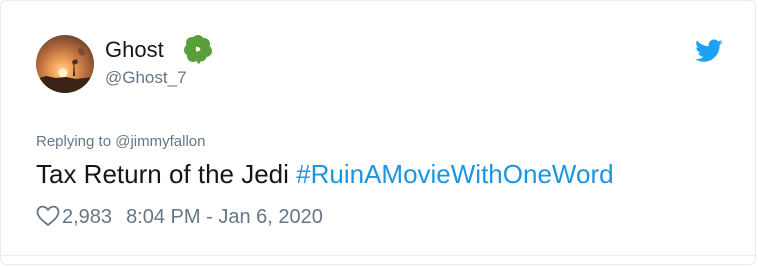 Image resolution: width=758 pixels, height=267 pixels. I want to click on timestamp: 8:04 PM - Jan 6, 2020, so click(224, 217).